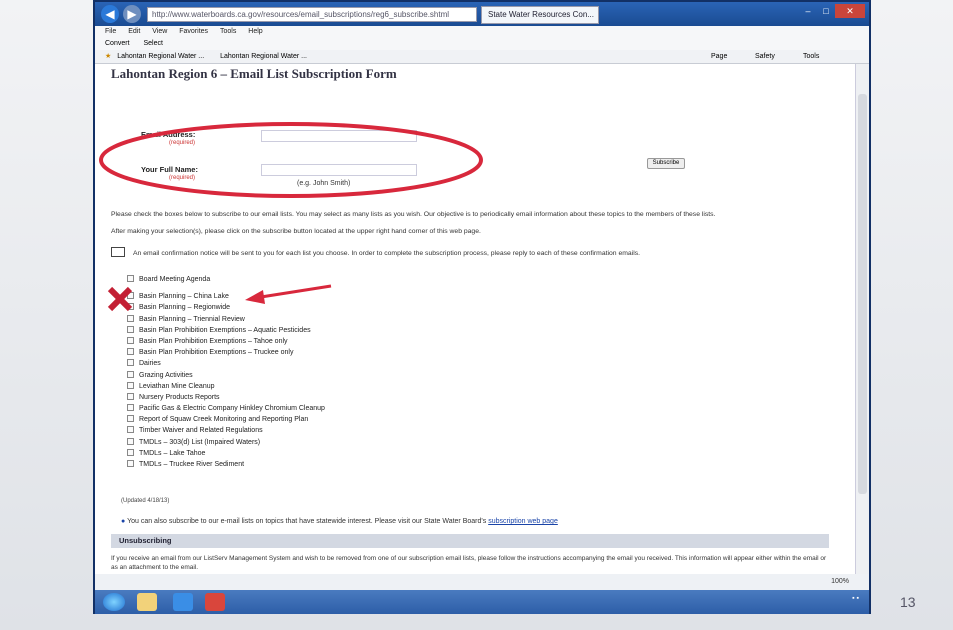 This screenshot has width=953, height=630. I want to click on favorites-star-icon: ★, so click(108, 56).